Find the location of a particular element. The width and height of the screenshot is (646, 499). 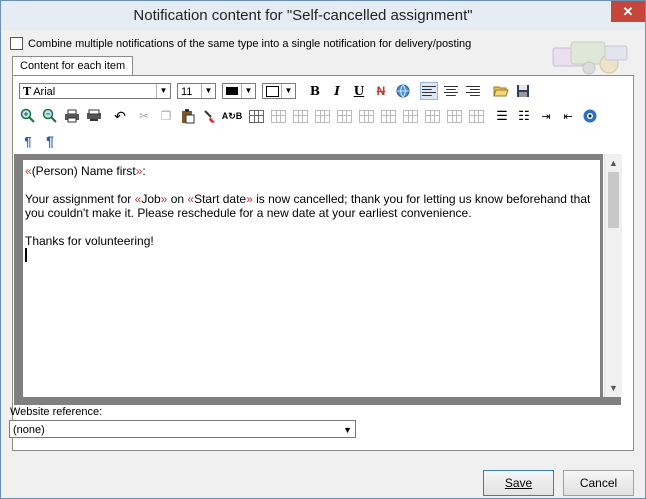

delete-row-button is located at coordinates (366, 116).